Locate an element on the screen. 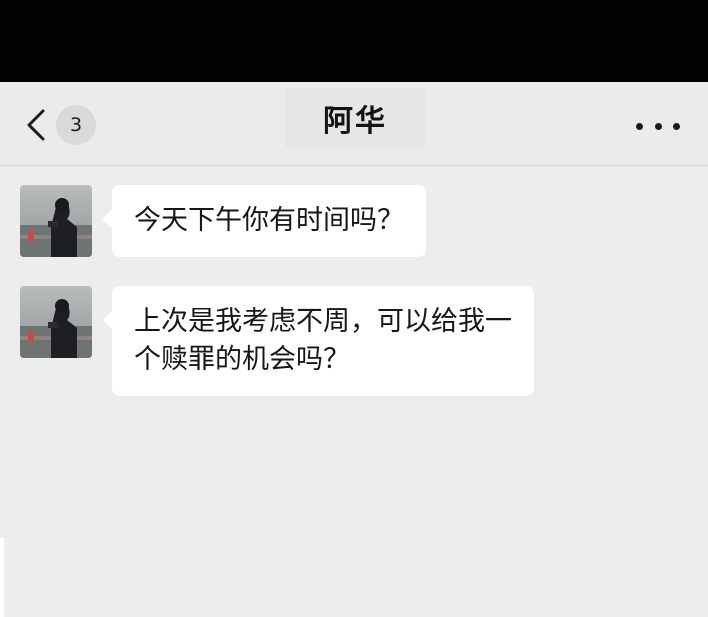 This screenshot has width=708, height=617. message-bubble: 今天下午你有时间吗？ is located at coordinates (264, 221).